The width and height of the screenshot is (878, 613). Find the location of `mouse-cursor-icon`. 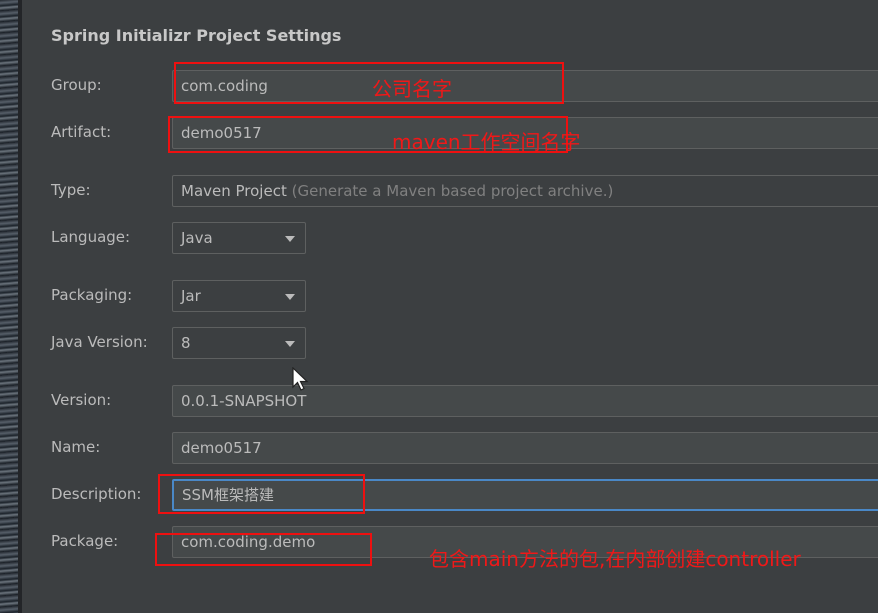

mouse-cursor-icon is located at coordinates (300, 379).